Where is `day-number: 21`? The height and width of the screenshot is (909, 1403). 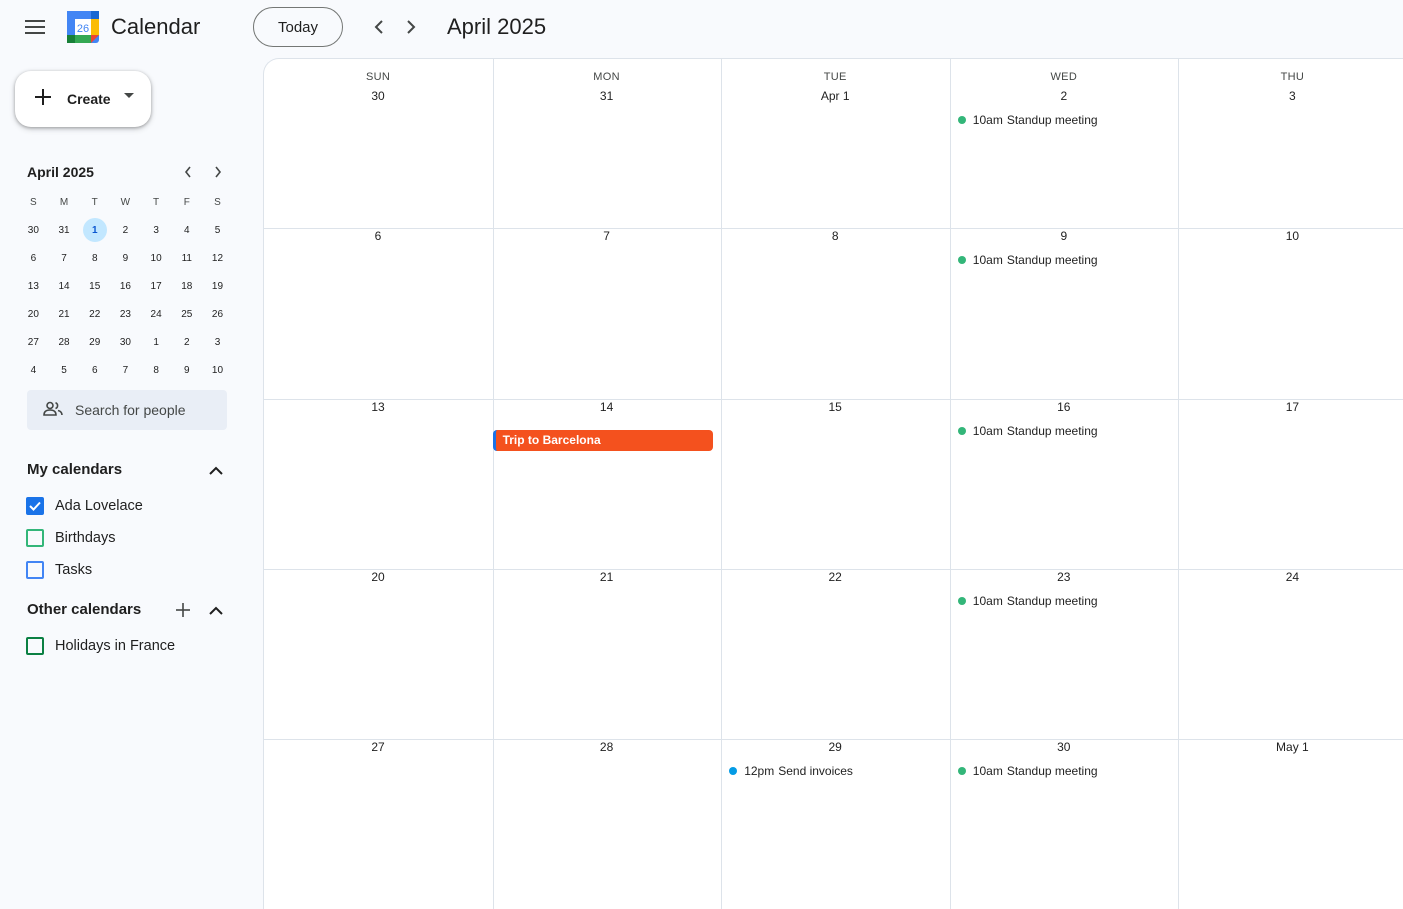 day-number: 21 is located at coordinates (607, 577).